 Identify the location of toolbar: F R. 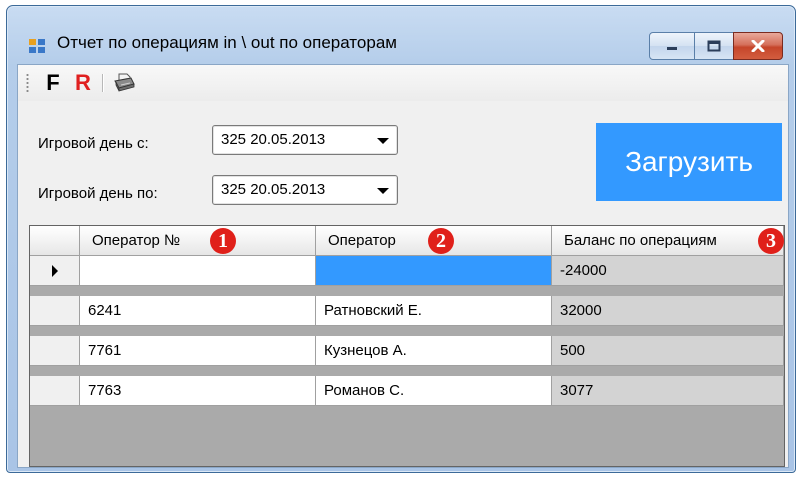
(403, 83).